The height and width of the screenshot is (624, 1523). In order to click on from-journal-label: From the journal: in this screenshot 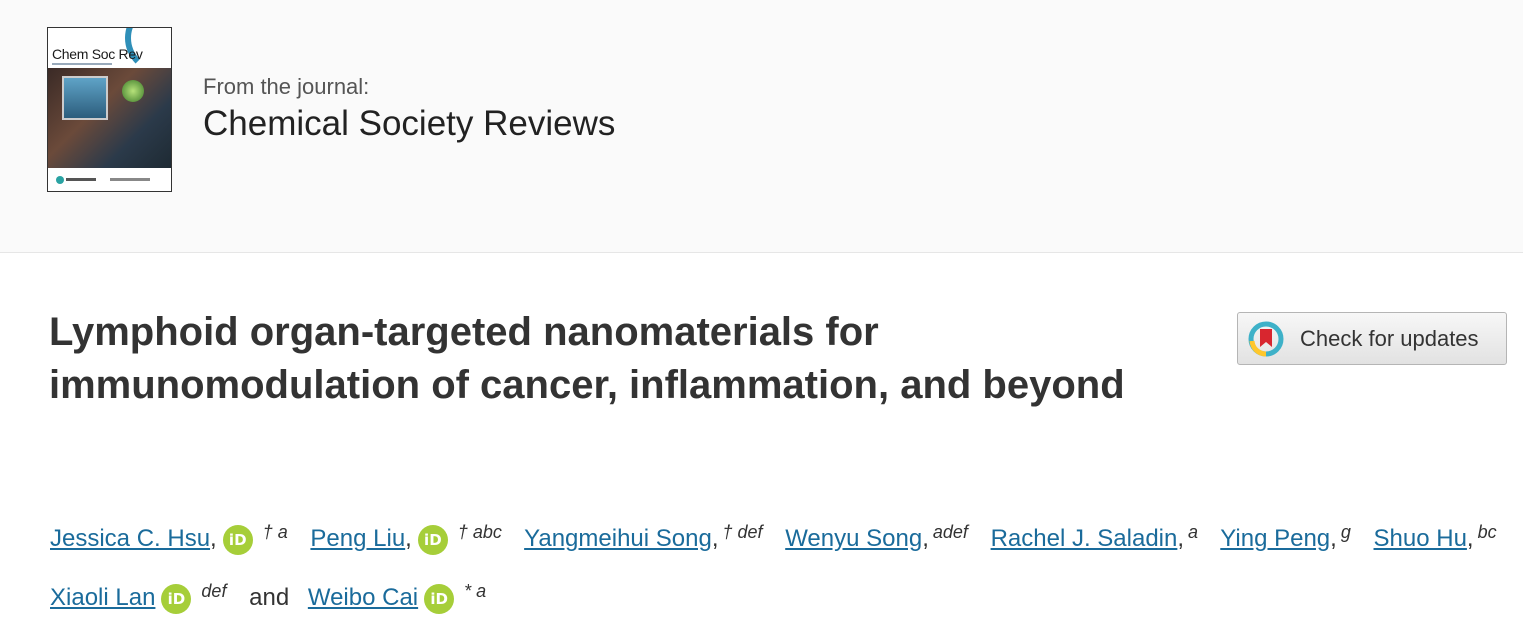, I will do `click(286, 86)`.